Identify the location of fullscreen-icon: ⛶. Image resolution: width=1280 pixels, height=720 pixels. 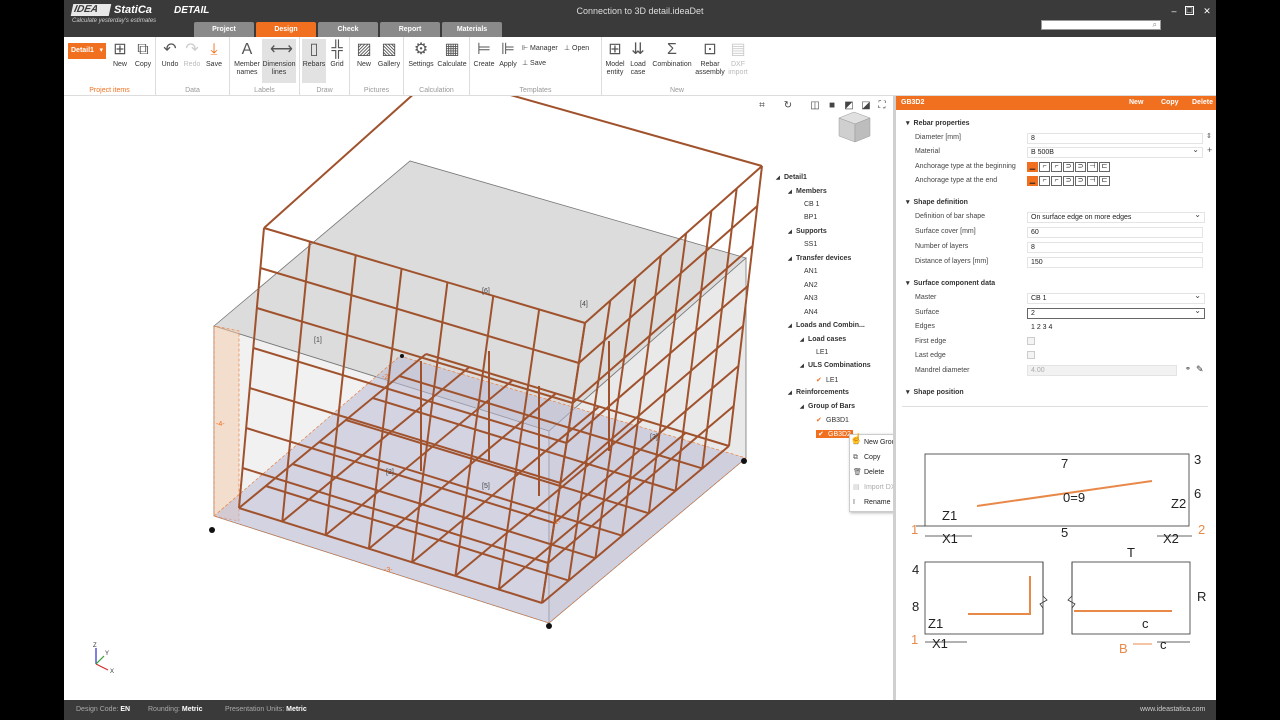
(882, 106).